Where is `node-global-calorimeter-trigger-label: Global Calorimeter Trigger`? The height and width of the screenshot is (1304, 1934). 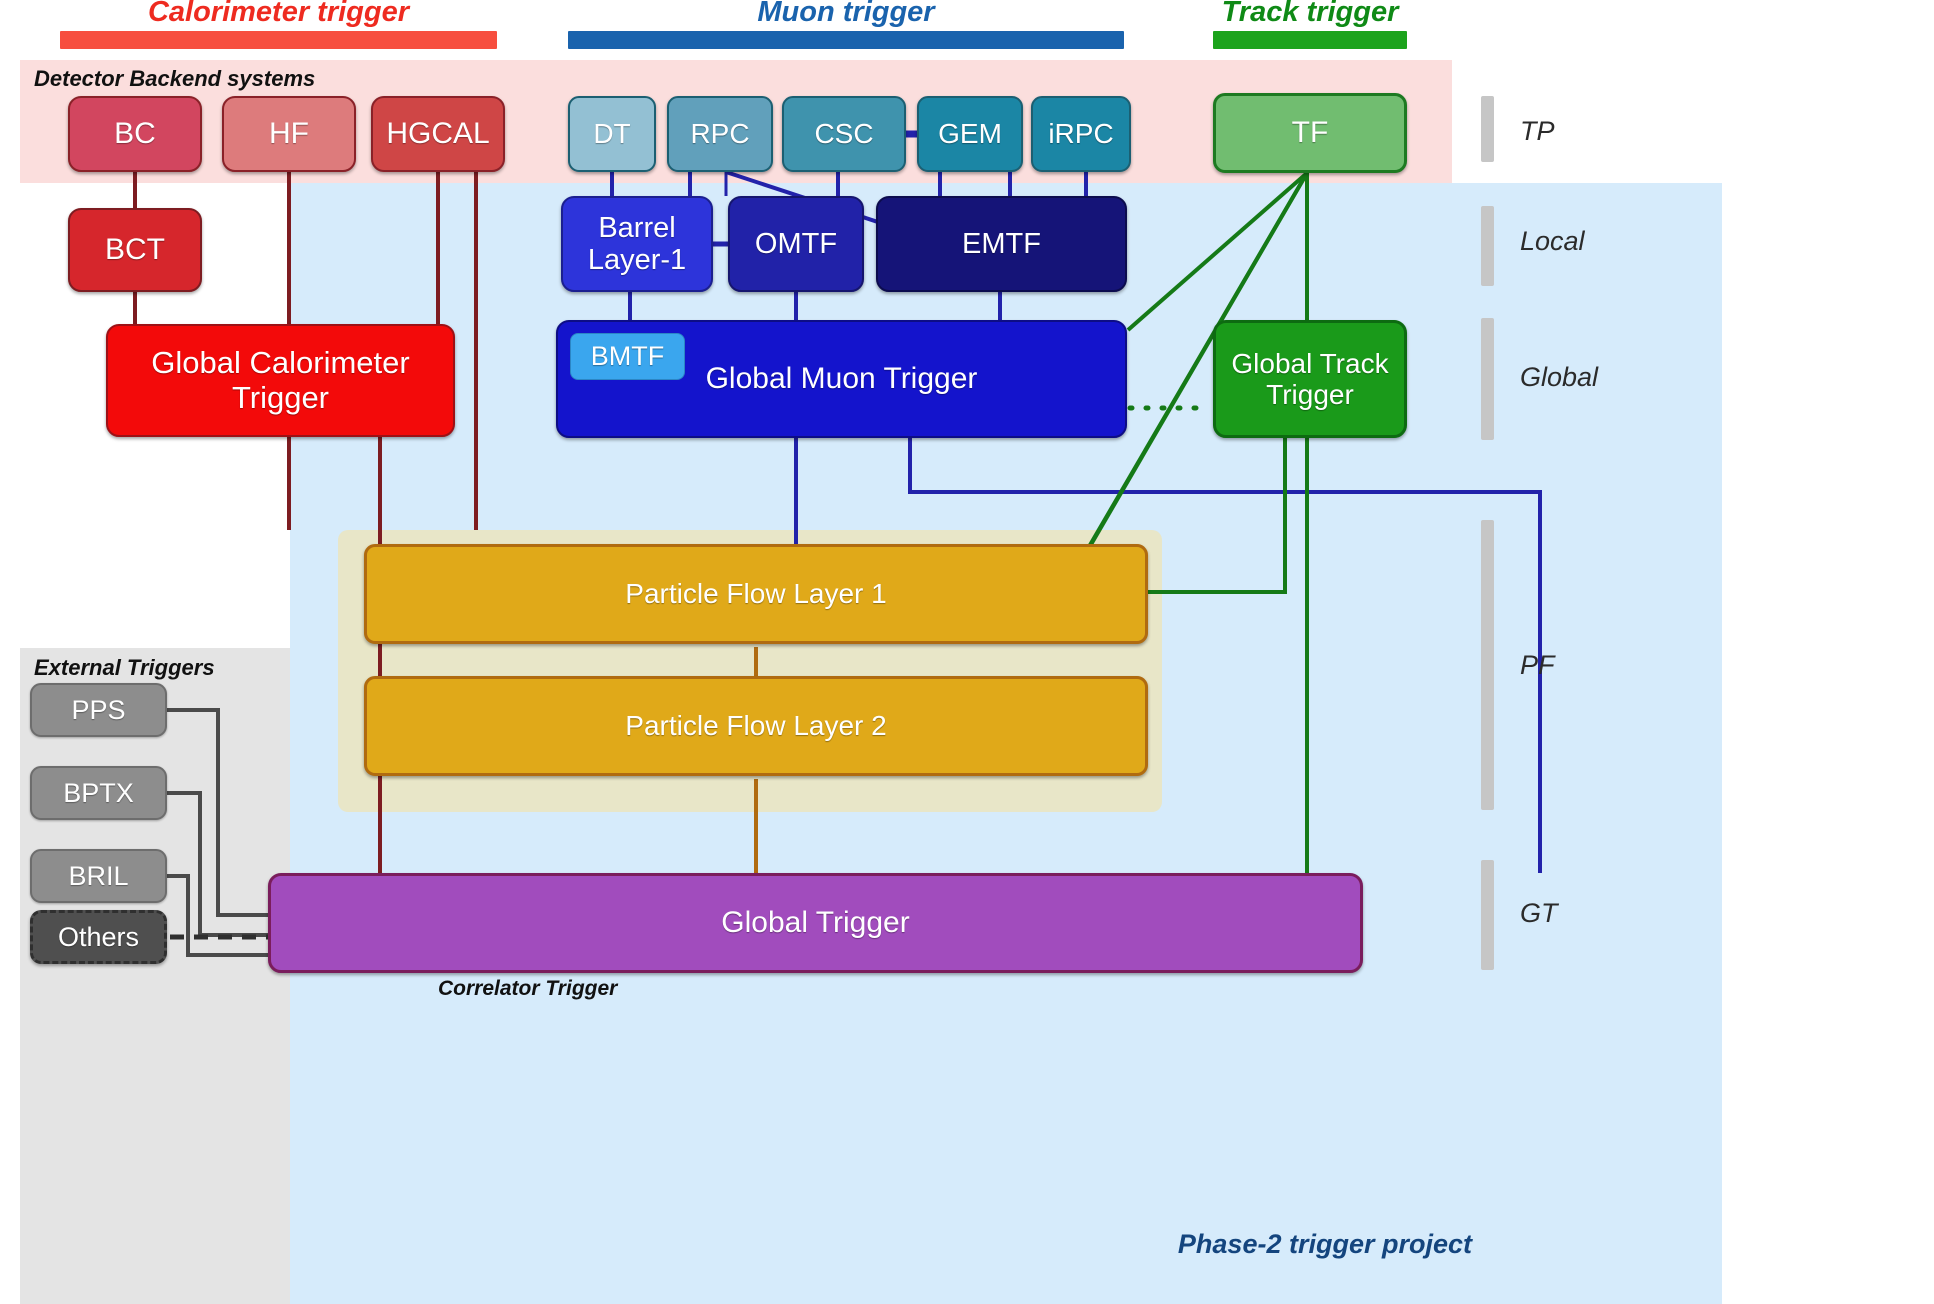
node-global-calorimeter-trigger-label: Global Calorimeter Trigger is located at coordinates (280, 379).